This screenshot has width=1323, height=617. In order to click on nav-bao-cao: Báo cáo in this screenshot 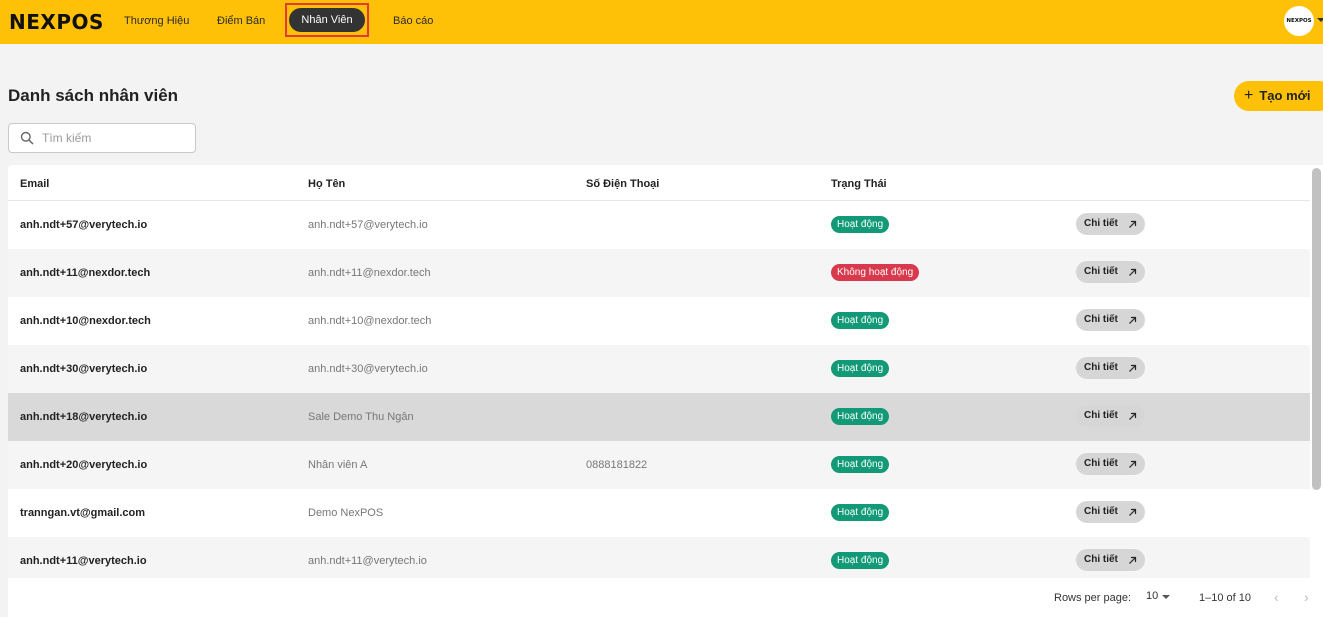, I will do `click(413, 21)`.